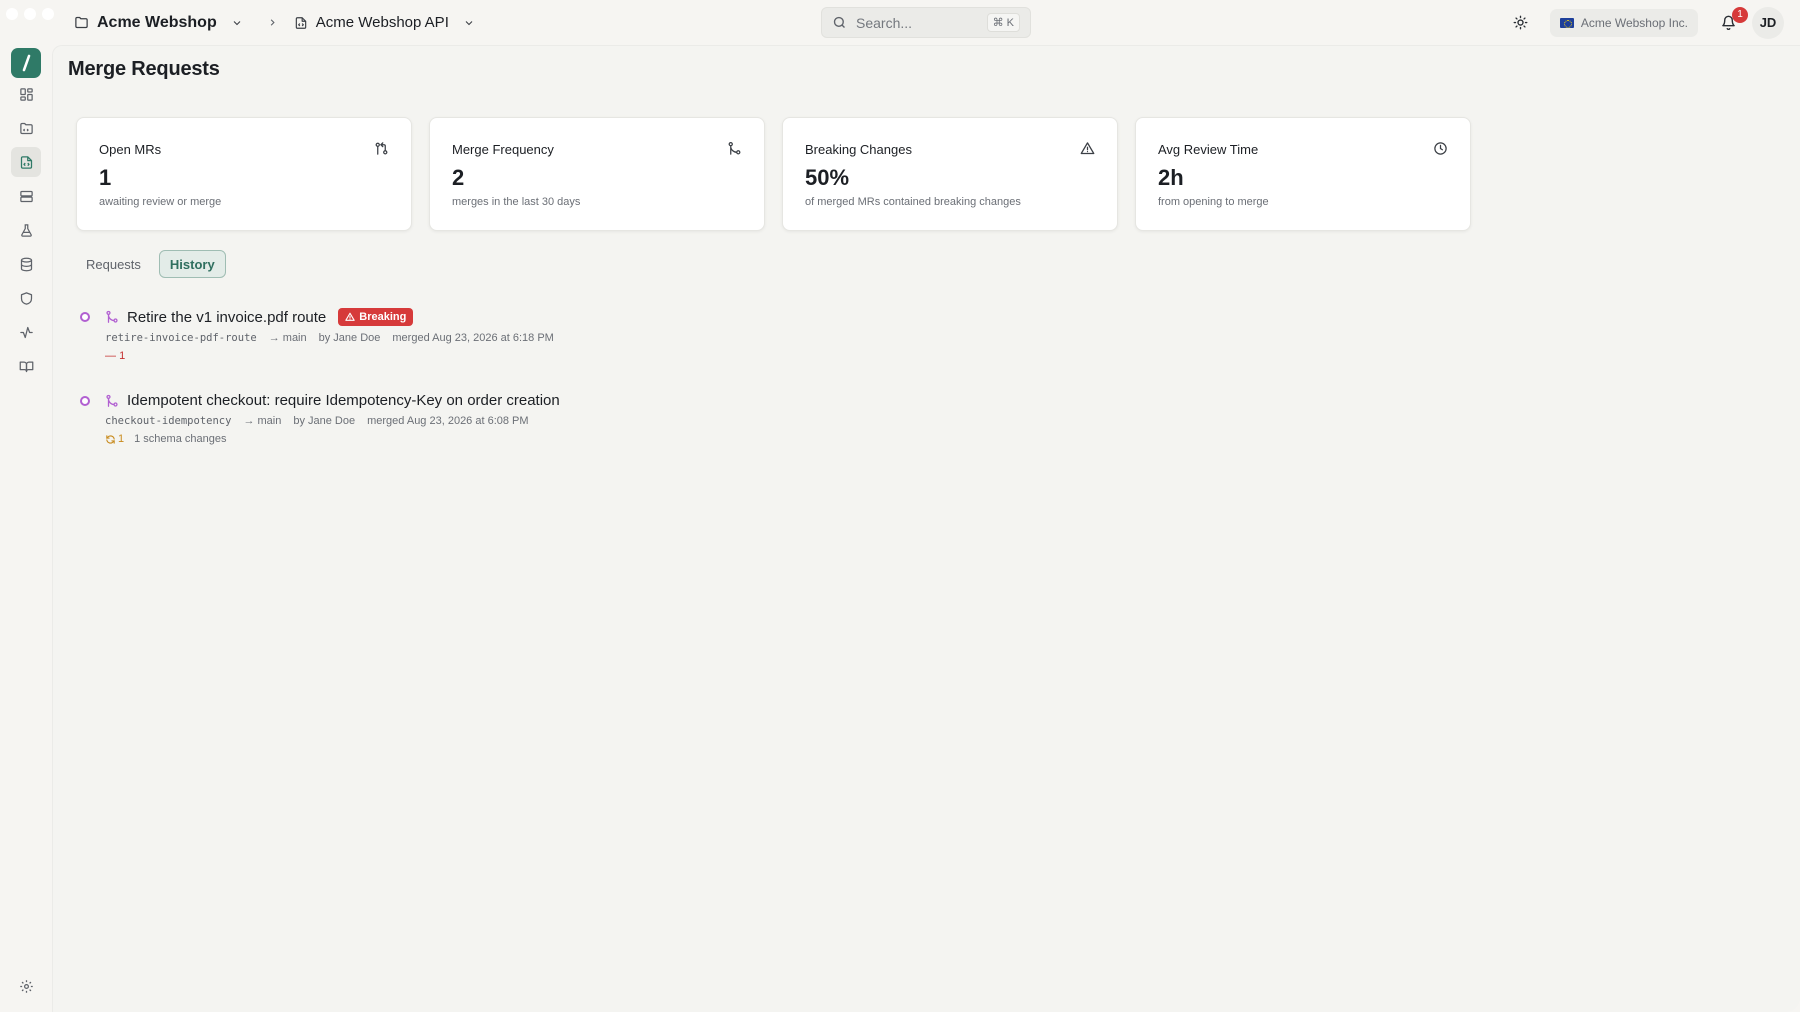 Image resolution: width=1800 pixels, height=1012 pixels. What do you see at coordinates (1440, 148) in the screenshot?
I see `clock-icon` at bounding box center [1440, 148].